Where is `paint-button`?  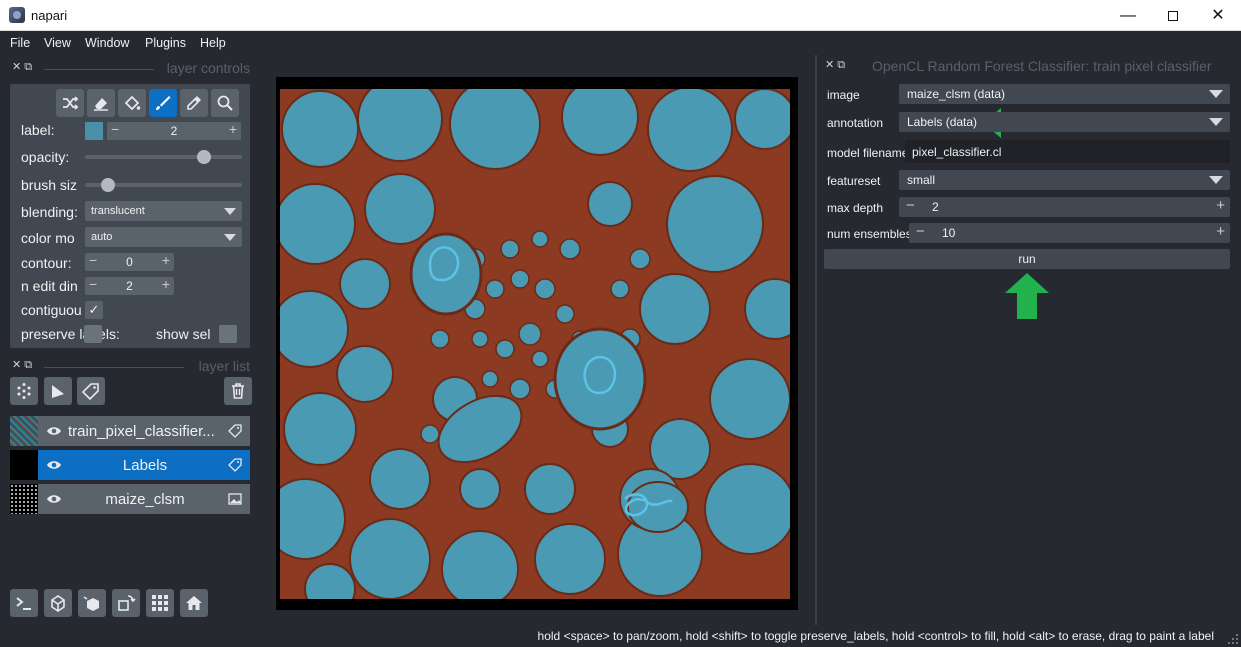
paint-button is located at coordinates (163, 103).